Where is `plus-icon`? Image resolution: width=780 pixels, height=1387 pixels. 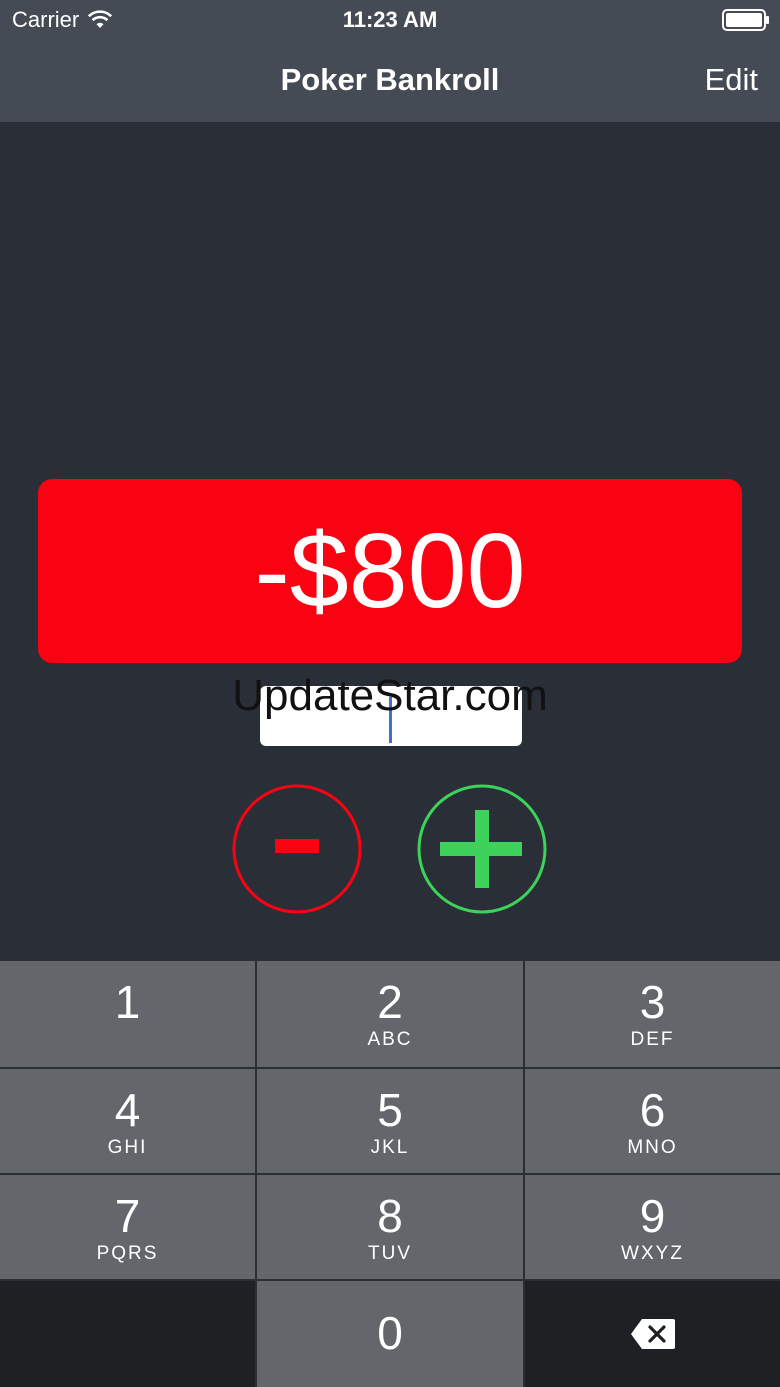
plus-icon is located at coordinates (481, 849).